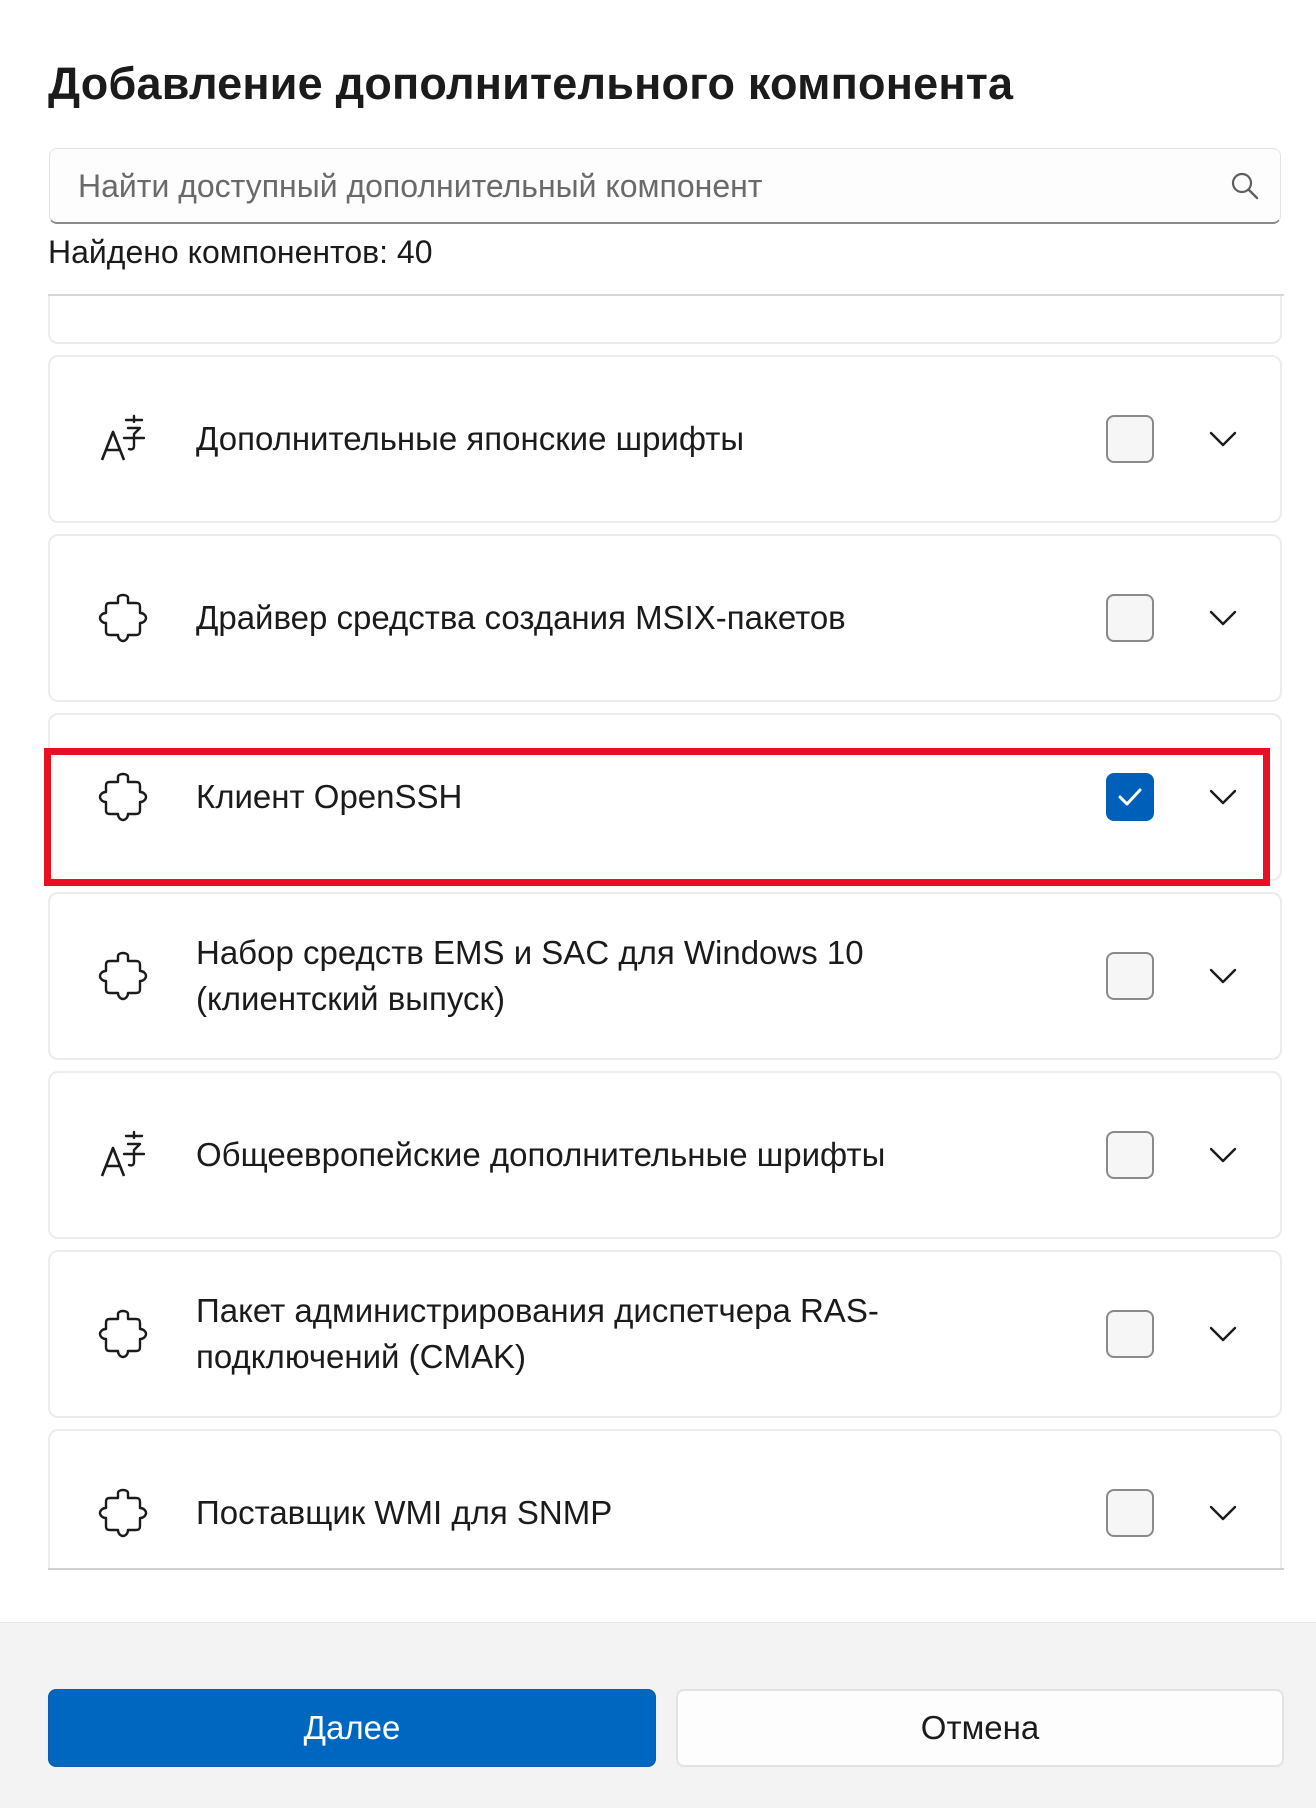 Image resolution: width=1316 pixels, height=1808 pixels. I want to click on search-input, so click(638, 186).